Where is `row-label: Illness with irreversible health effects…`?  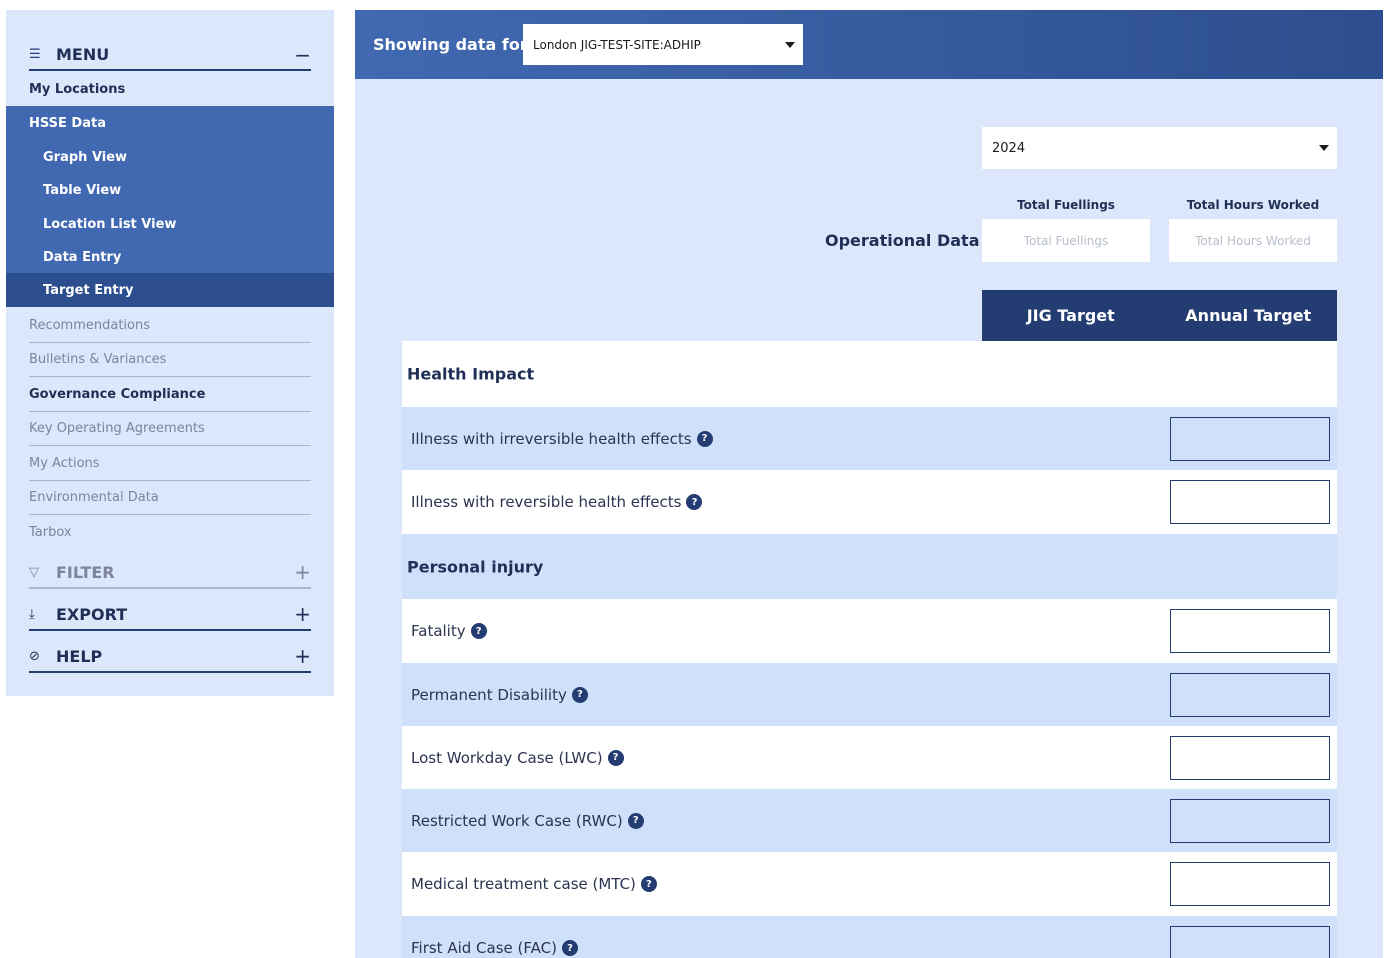
row-label: Illness with irreversible health effects… is located at coordinates (562, 439).